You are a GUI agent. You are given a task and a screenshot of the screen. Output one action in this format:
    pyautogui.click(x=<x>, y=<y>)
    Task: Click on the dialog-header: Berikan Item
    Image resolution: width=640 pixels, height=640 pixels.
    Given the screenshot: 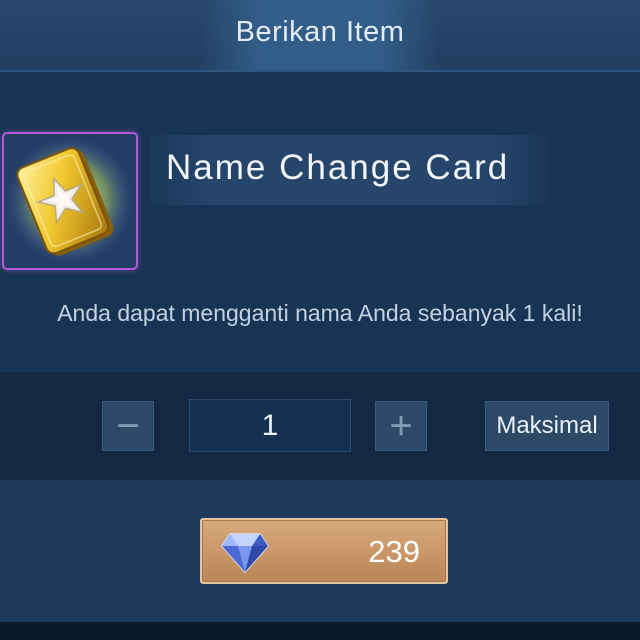 What is the action you would take?
    pyautogui.click(x=320, y=36)
    